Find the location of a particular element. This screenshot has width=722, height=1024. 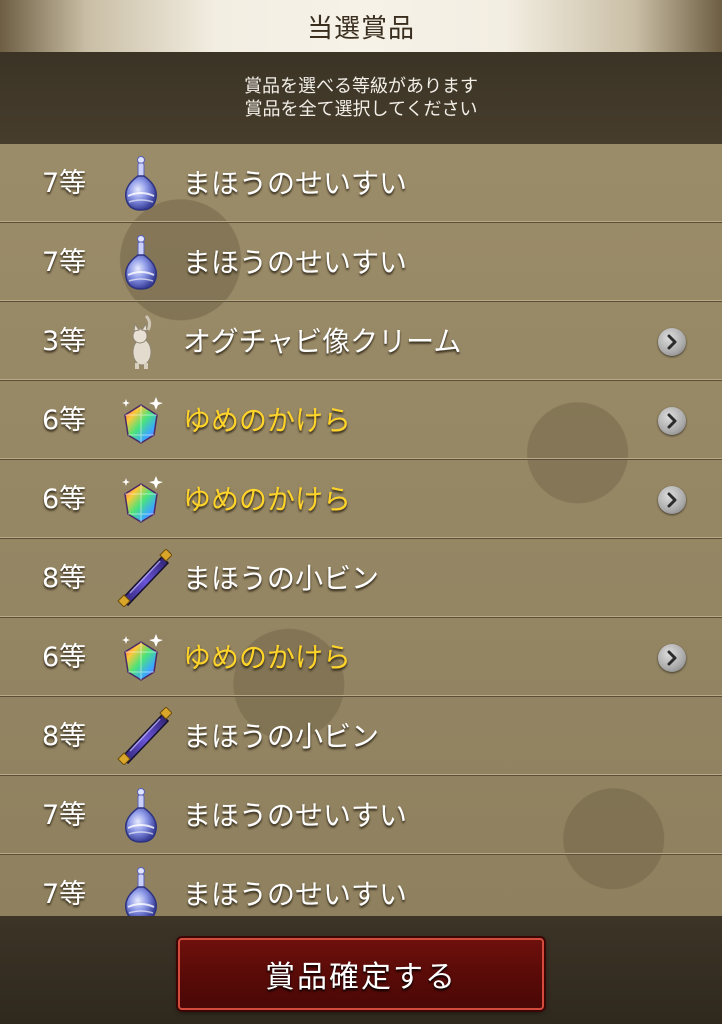

notice-banner: 賞品を選べる等級があります 賞品を全て選択してください is located at coordinates (361, 98).